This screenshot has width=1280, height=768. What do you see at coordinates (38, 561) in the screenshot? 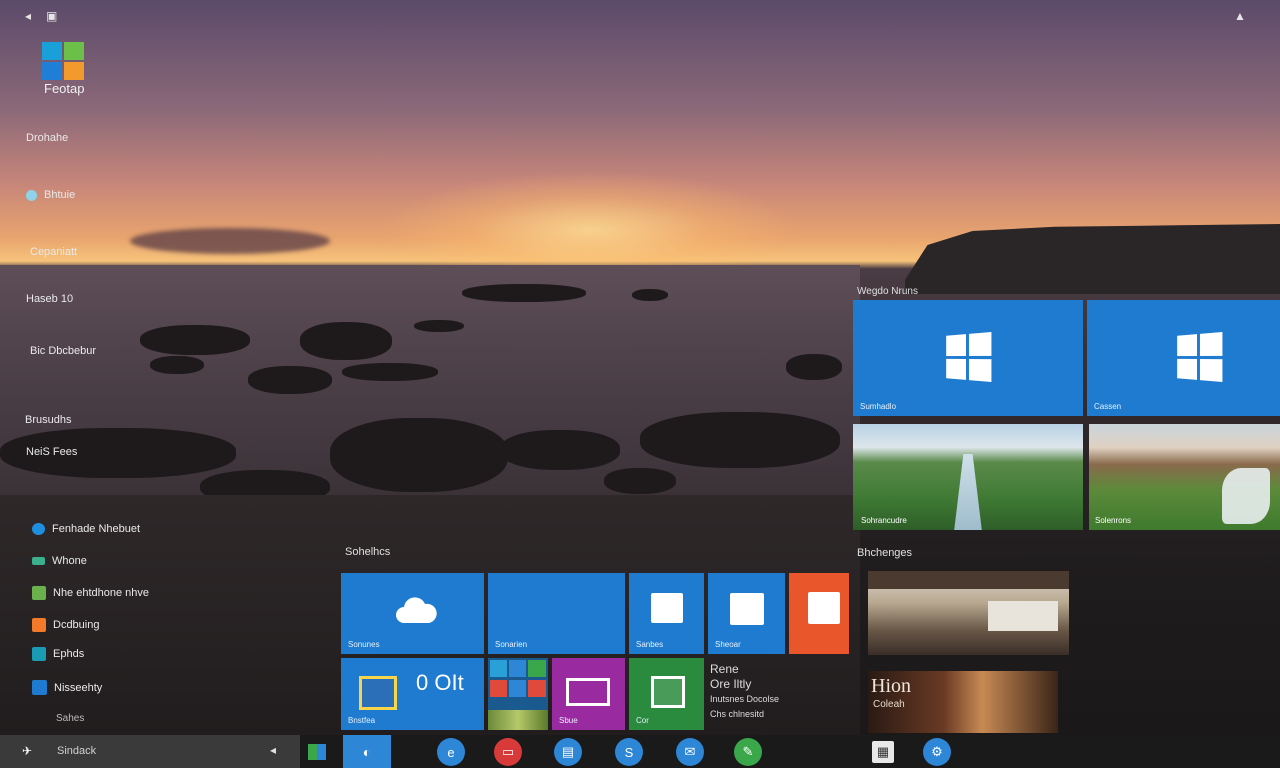
I see `window-icon` at bounding box center [38, 561].